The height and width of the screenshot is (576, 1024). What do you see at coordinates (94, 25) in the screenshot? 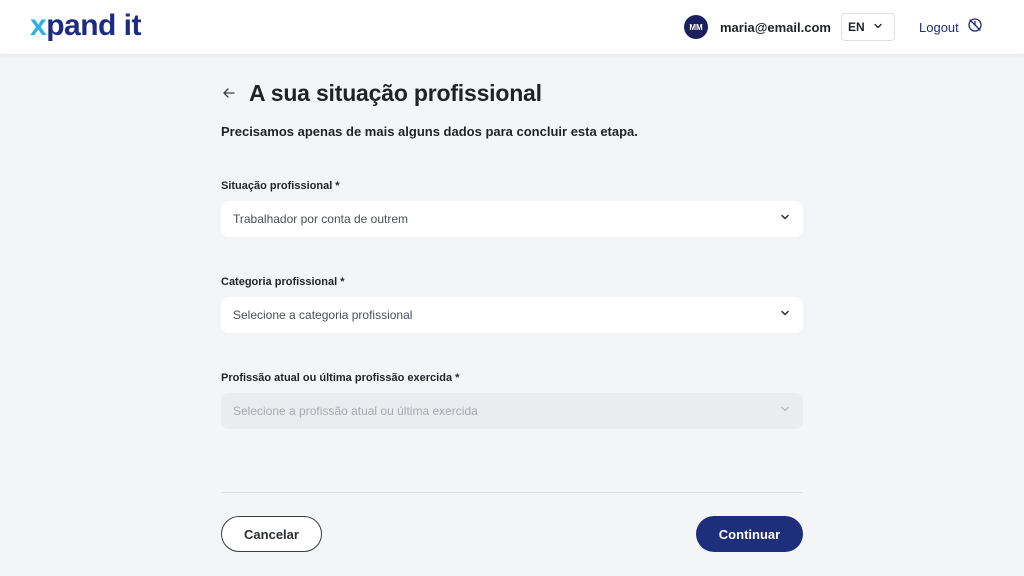
I see `logo-text: pand it` at bounding box center [94, 25].